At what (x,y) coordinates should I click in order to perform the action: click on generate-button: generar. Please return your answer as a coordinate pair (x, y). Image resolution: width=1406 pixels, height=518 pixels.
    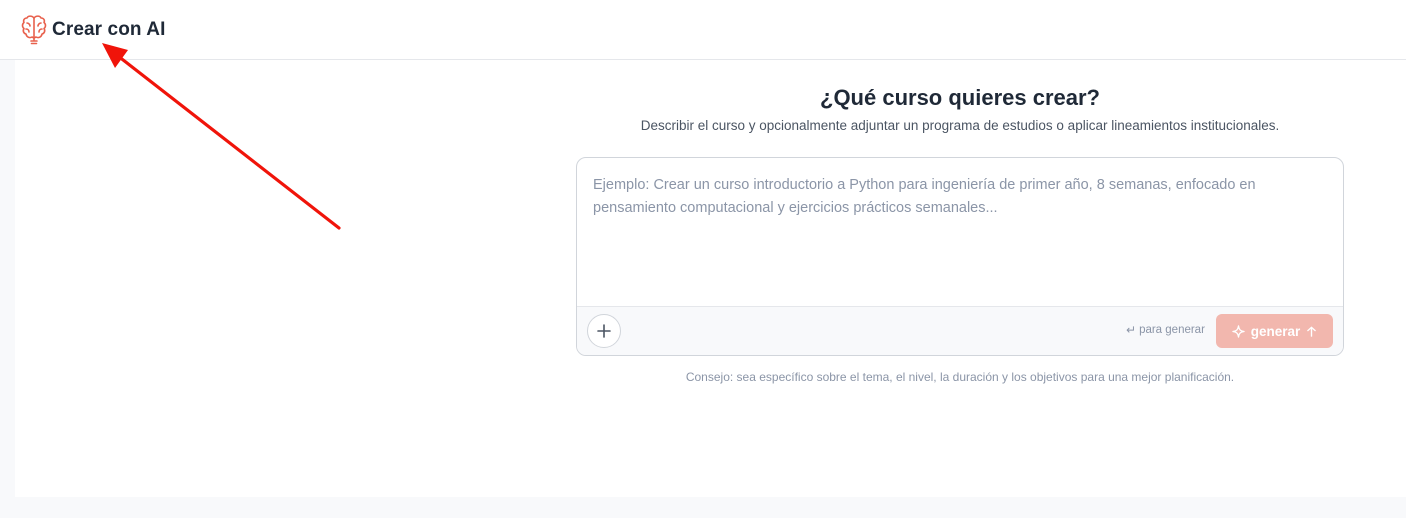
    Looking at the image, I should click on (1274, 331).